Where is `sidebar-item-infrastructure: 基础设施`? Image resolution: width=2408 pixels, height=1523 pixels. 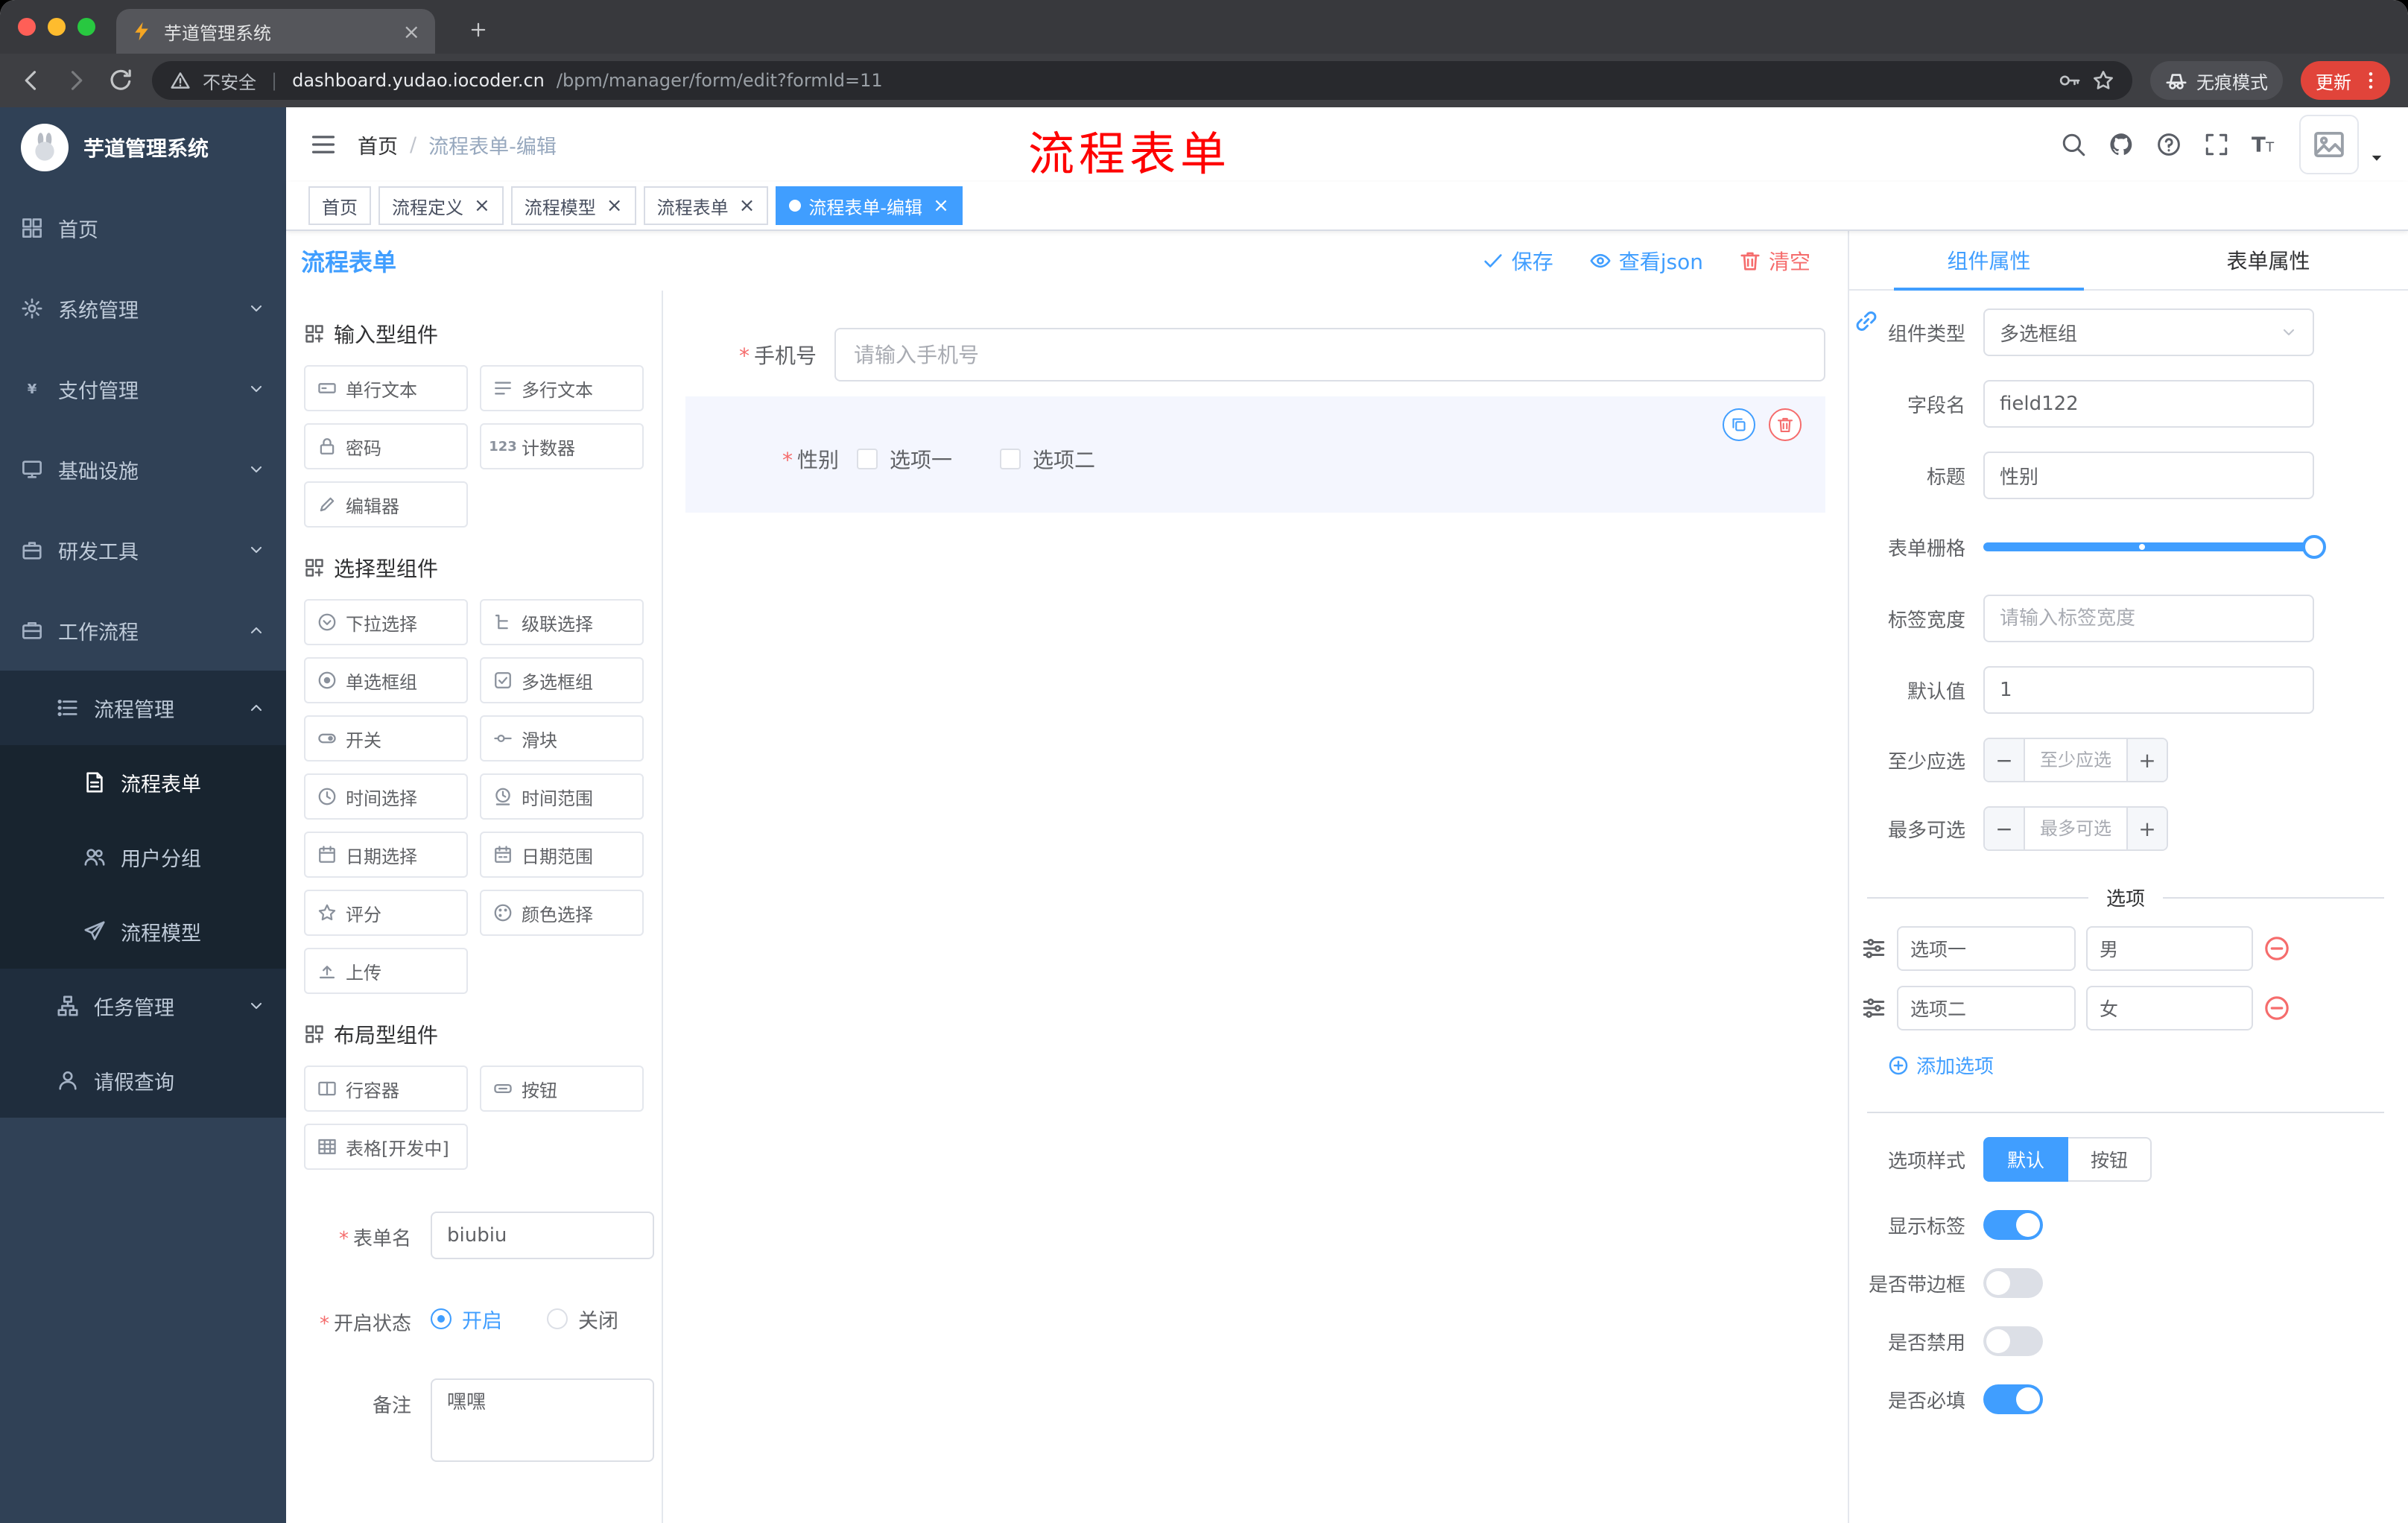 sidebar-item-infrastructure: 基础设施 is located at coordinates (143, 470).